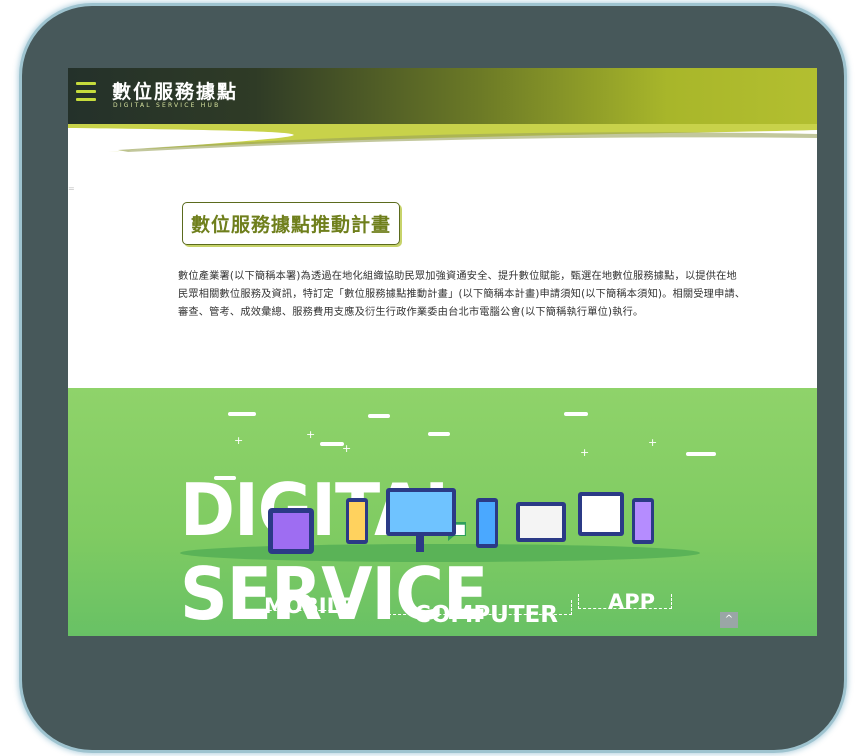  I want to click on label-computer: COMPUTER, so click(486, 615).